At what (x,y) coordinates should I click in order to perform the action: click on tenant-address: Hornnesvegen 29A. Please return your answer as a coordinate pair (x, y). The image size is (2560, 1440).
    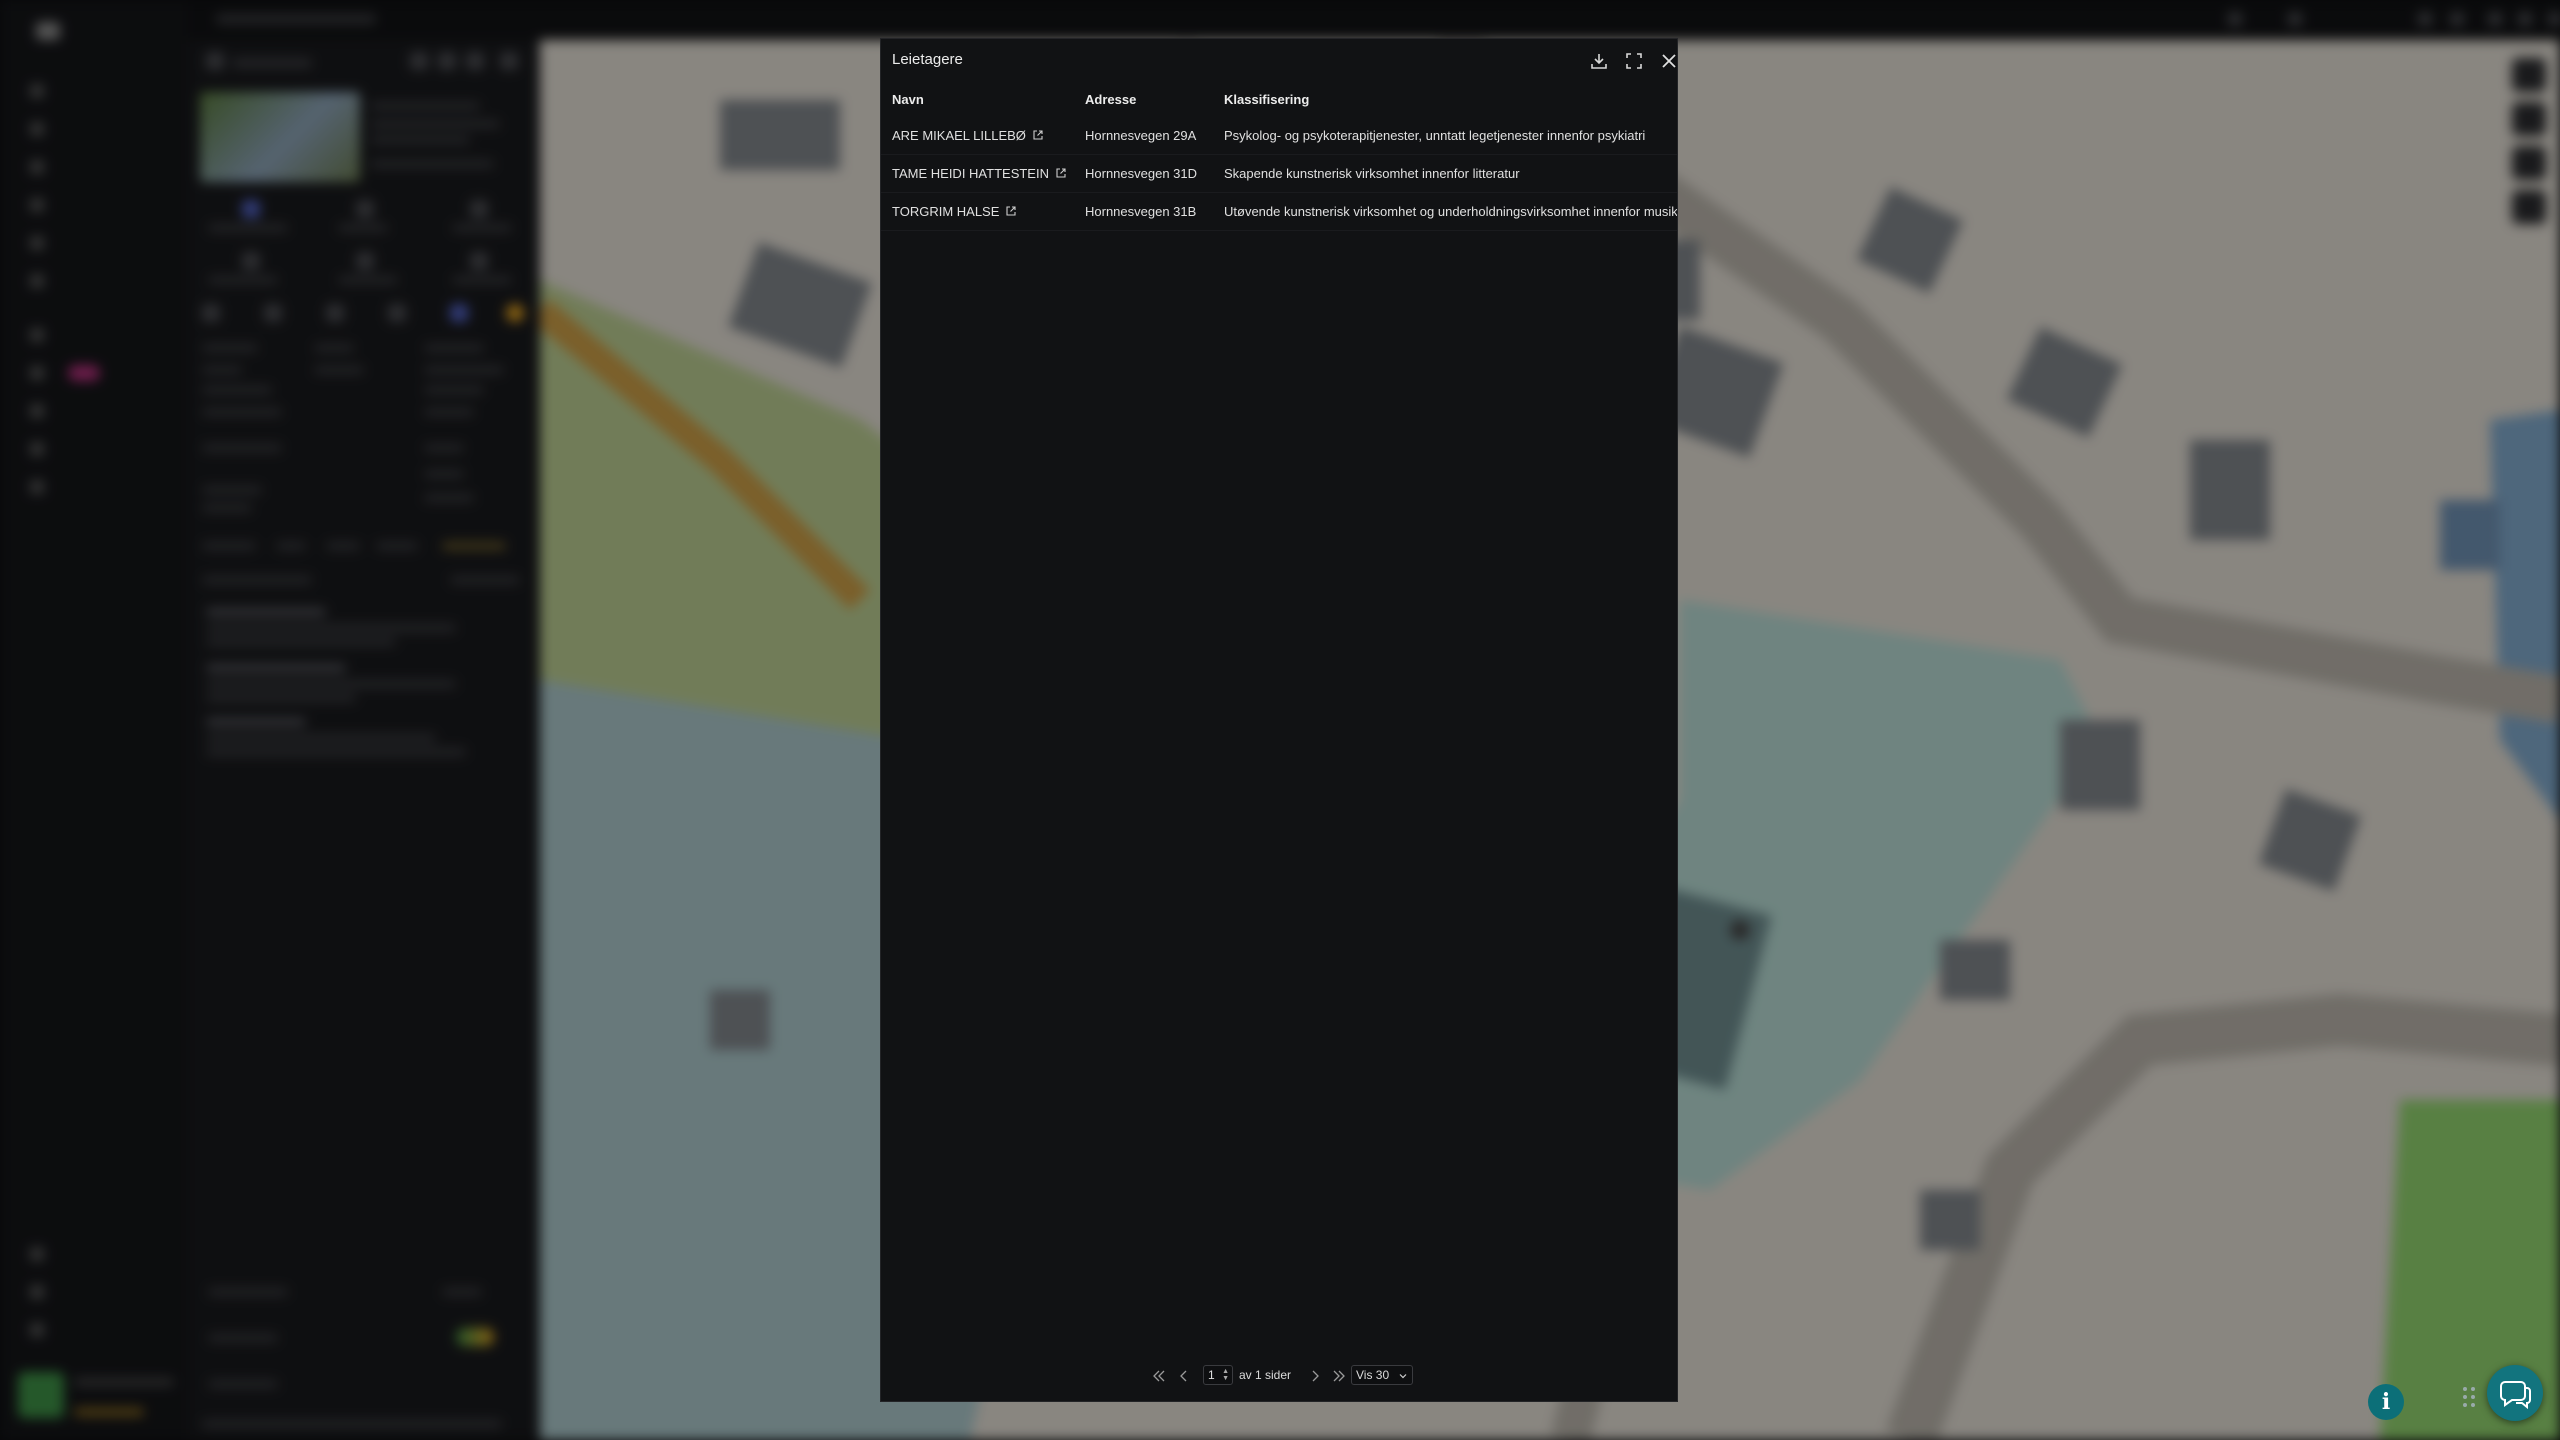
    Looking at the image, I should click on (1141, 135).